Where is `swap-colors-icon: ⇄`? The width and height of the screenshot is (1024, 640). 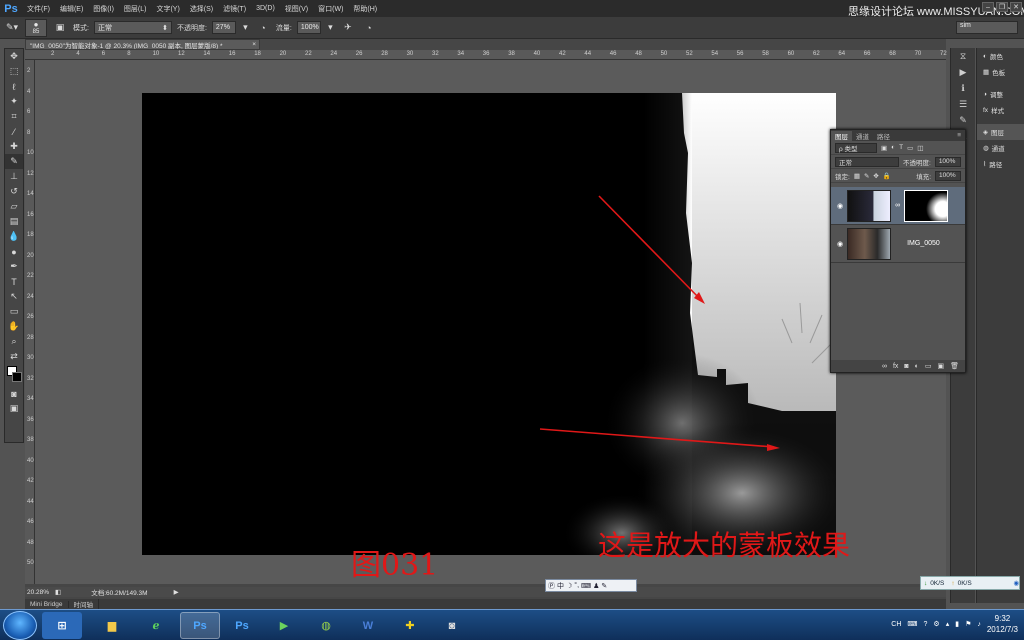
swap-colors-icon: ⇄ is located at coordinates (14, 356).